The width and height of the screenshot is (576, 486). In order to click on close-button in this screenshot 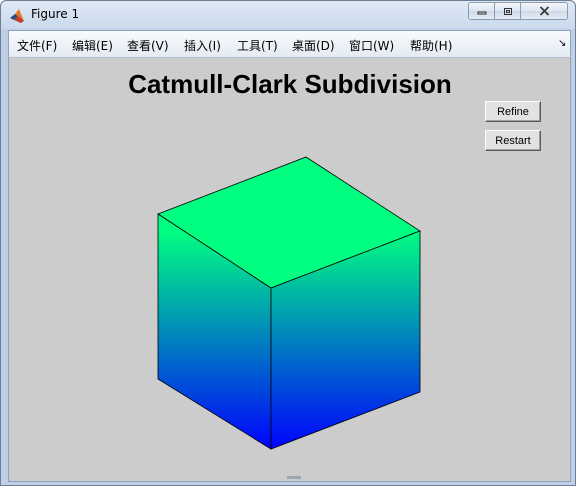, I will do `click(544, 11)`.